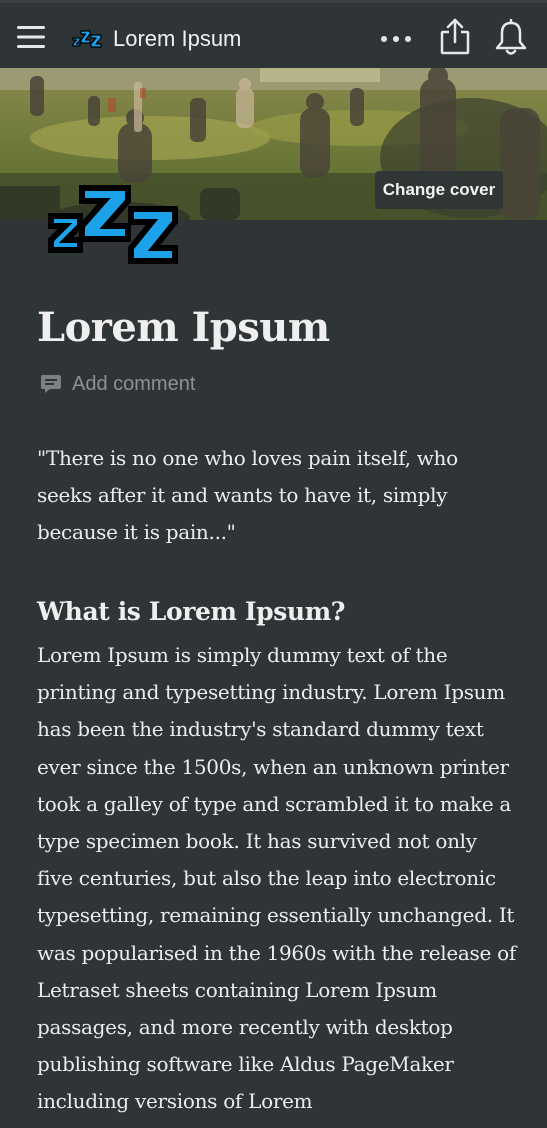  What do you see at coordinates (177, 39) in the screenshot?
I see `app-title: Lorem Ipsum` at bounding box center [177, 39].